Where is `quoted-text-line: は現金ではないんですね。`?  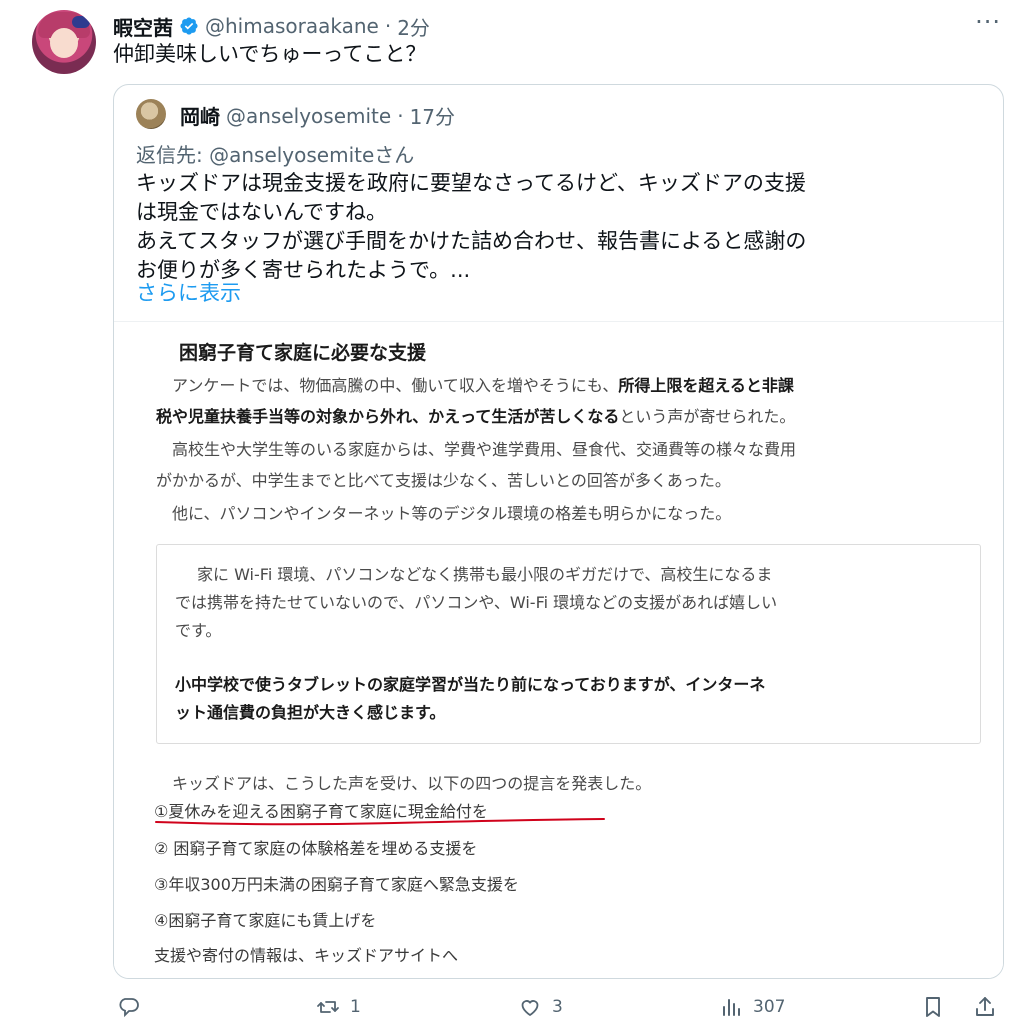 quoted-text-line: は現金ではないんですね。 is located at coordinates (261, 212).